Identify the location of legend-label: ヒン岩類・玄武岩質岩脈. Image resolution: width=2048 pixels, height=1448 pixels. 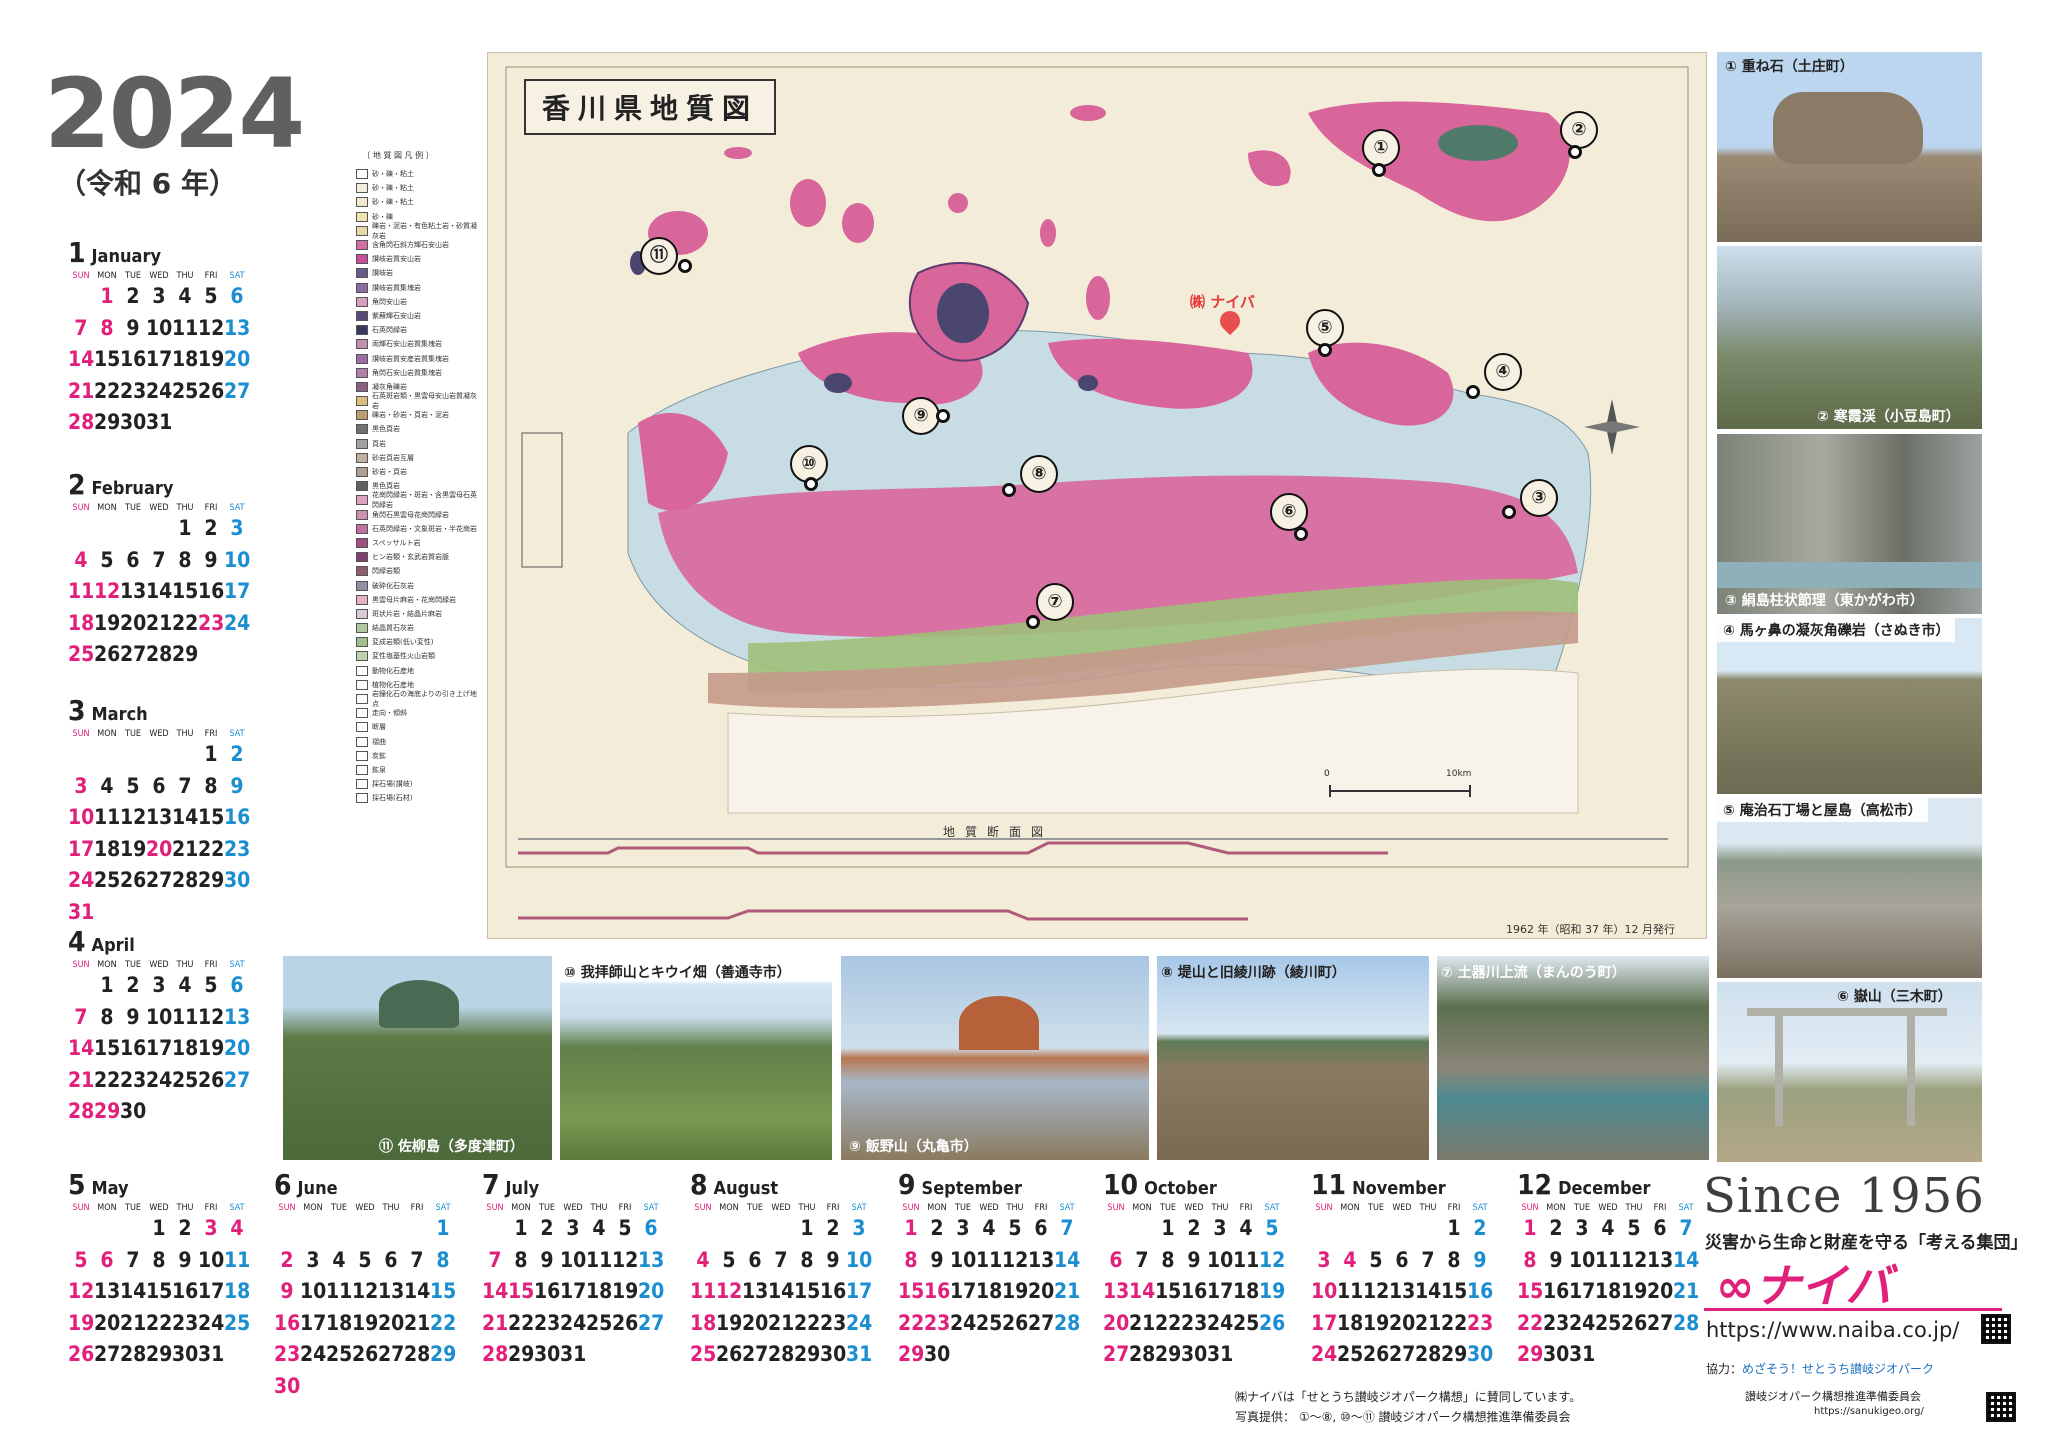
(410, 557).